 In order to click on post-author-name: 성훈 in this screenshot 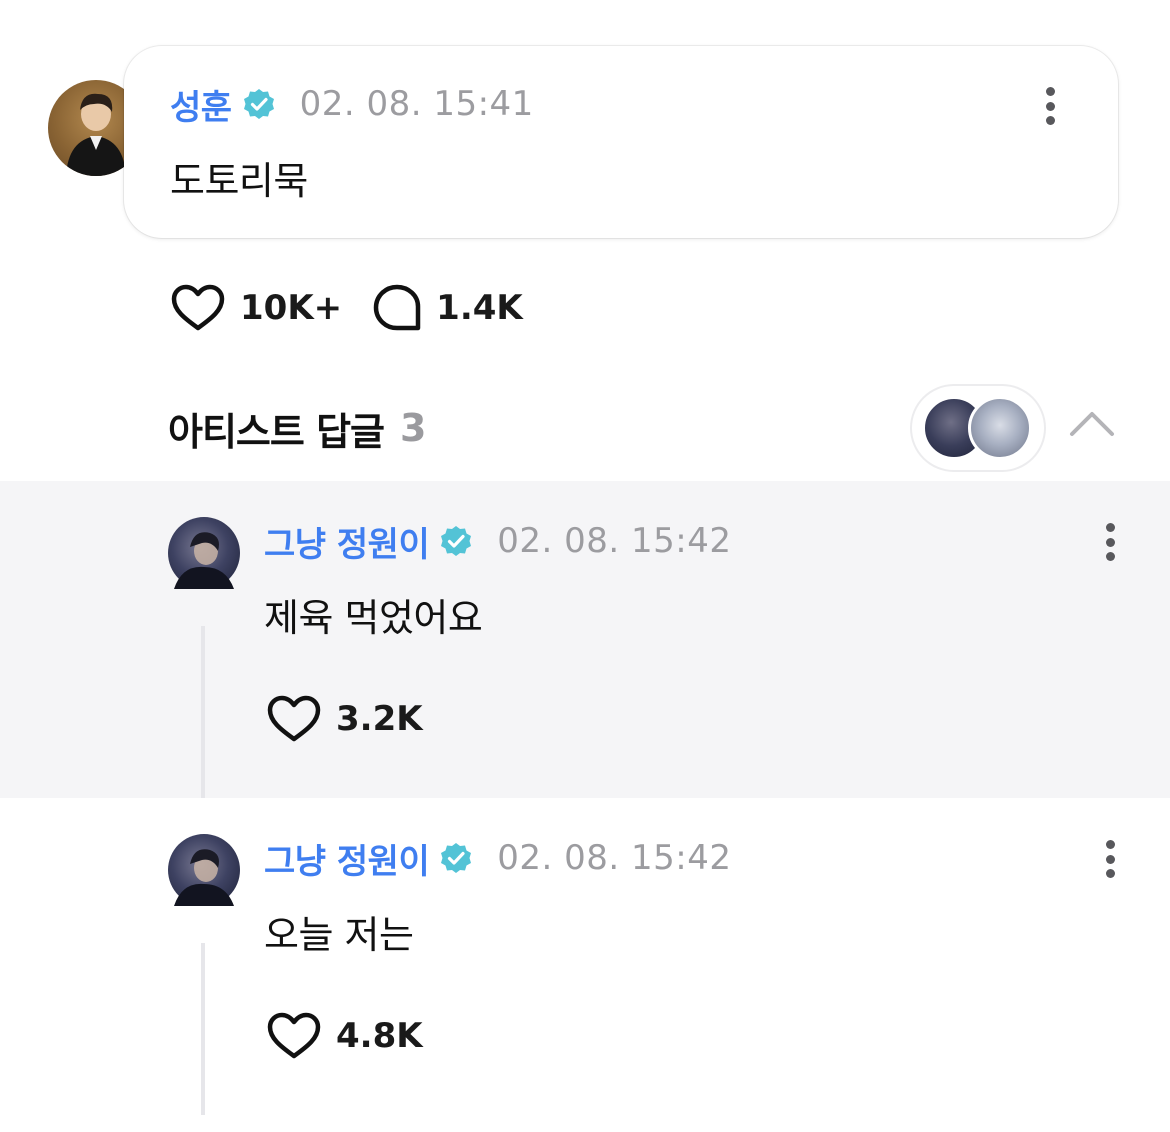, I will do `click(201, 104)`.